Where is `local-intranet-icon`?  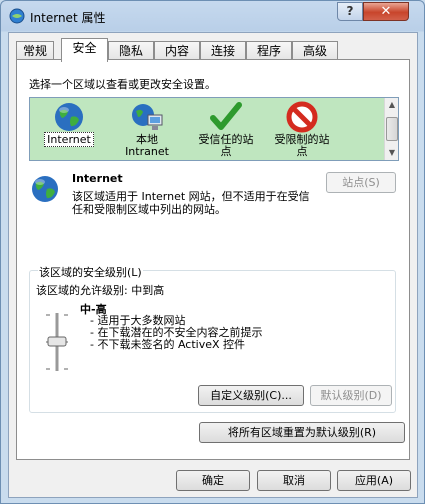 local-intranet-icon is located at coordinates (147, 117).